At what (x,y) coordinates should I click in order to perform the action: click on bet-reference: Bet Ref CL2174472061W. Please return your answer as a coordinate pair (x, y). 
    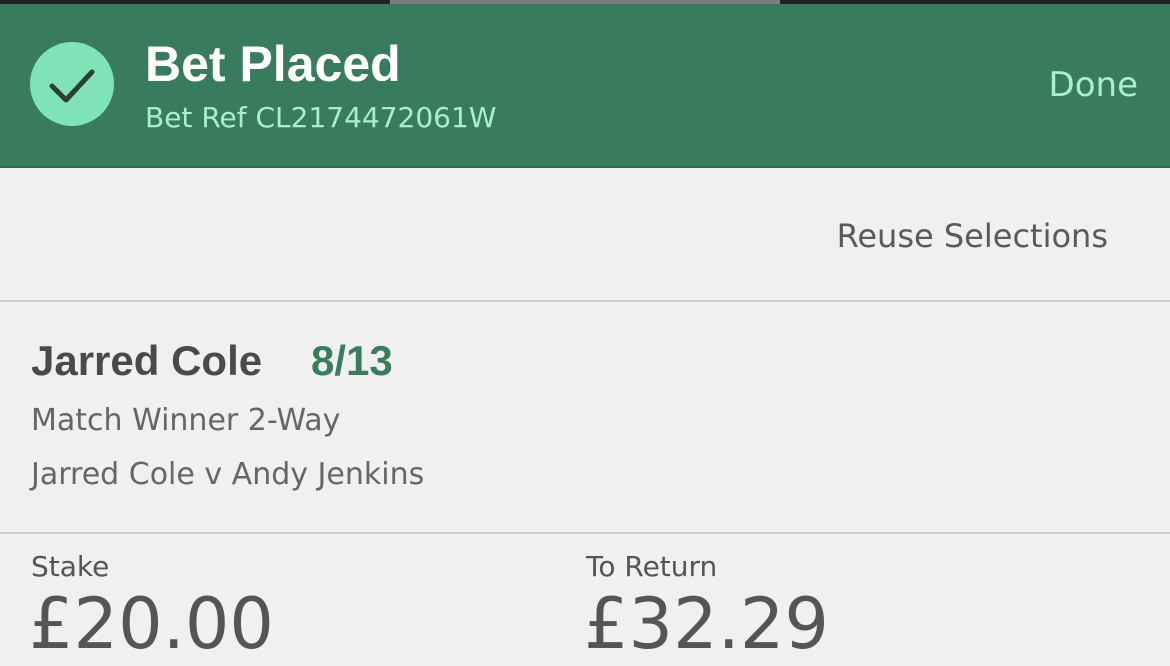
    Looking at the image, I should click on (321, 117).